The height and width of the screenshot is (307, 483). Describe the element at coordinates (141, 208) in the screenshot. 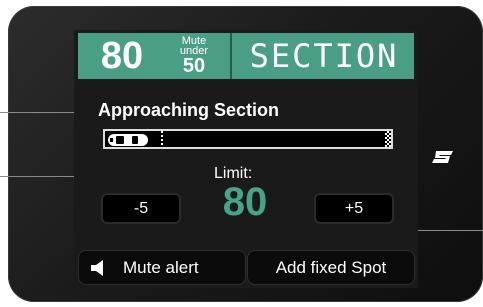

I see `decrease-limit-button: -5` at that location.